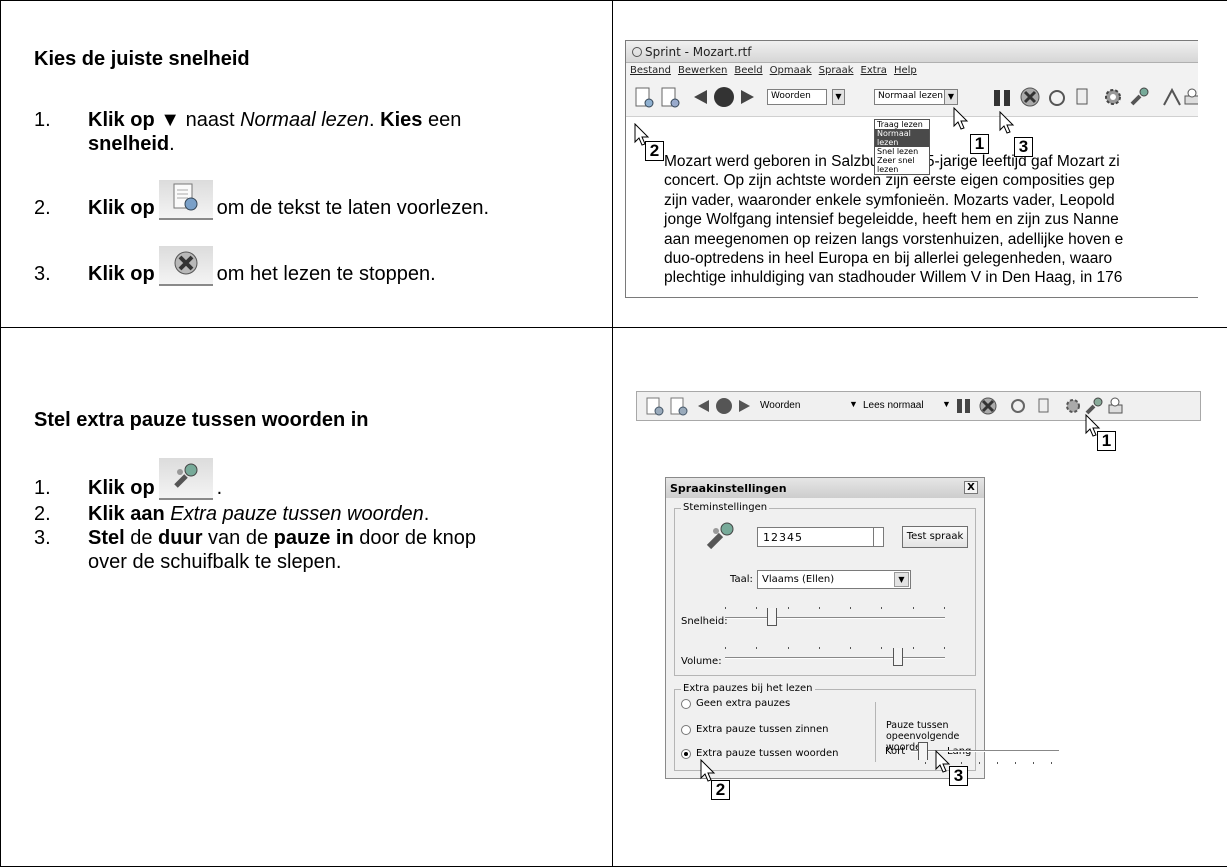  Describe the element at coordinates (725, 507) in the screenshot. I see `group-label: Steminstellingen` at that location.